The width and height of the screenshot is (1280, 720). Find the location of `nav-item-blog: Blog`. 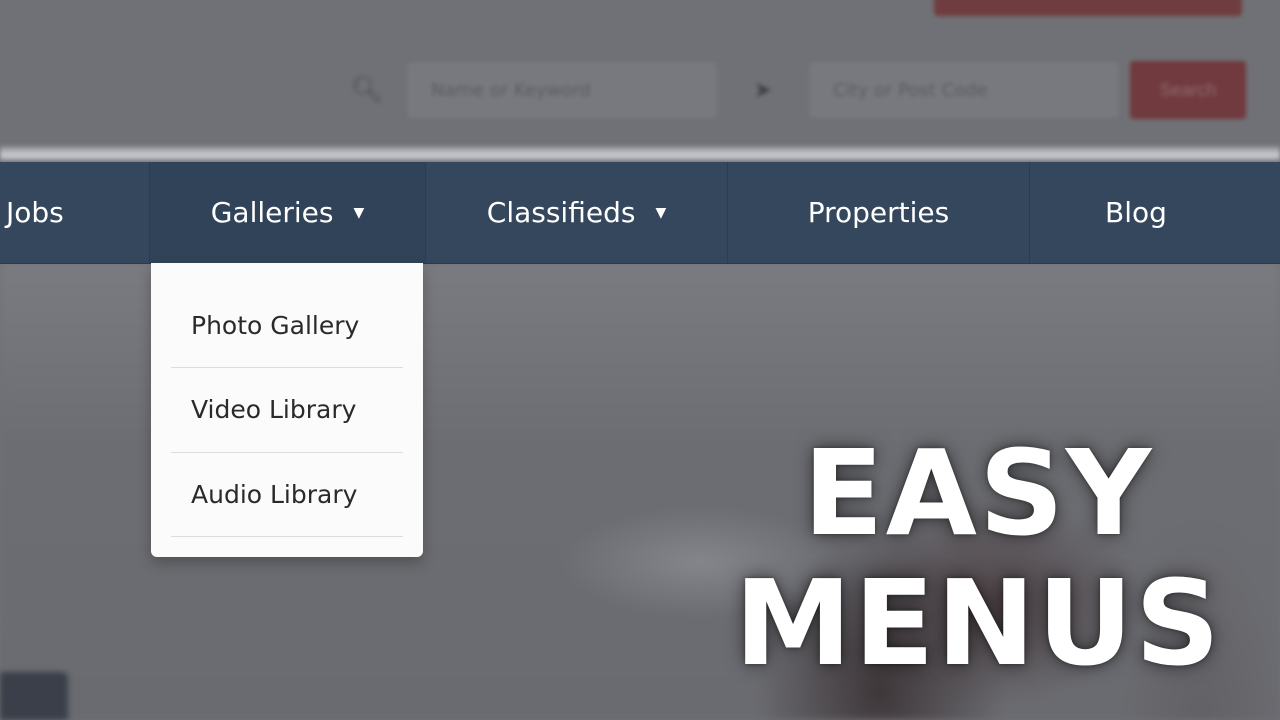

nav-item-blog: Blog is located at coordinates (1136, 212).